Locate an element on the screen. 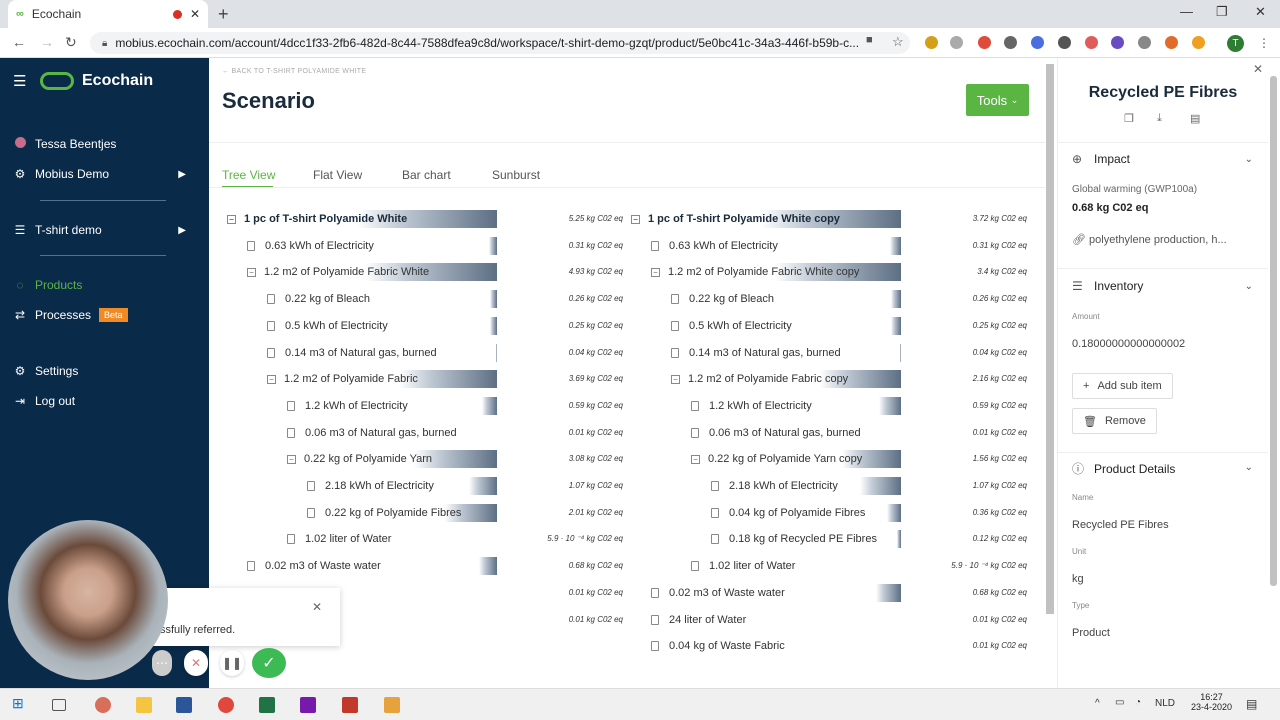 The width and height of the screenshot is (1280, 720). tree-row: −0.22 kg of Polyamide Yarn copy is located at coordinates (776, 459).